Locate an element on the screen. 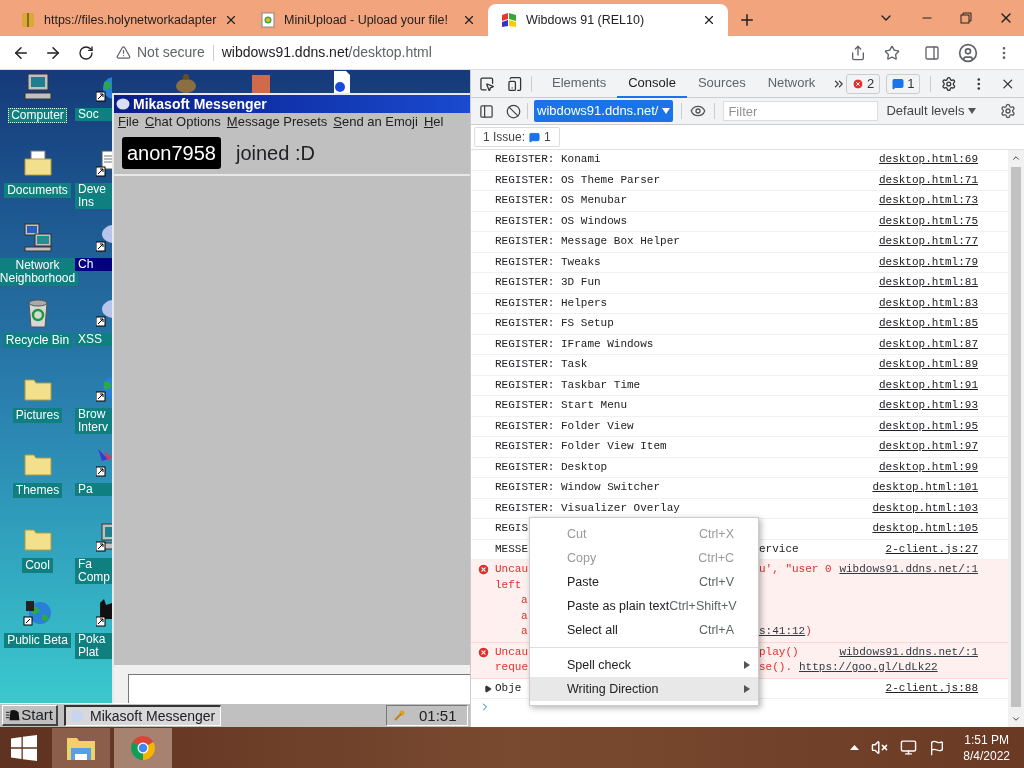  profile-icon is located at coordinates (968, 52).